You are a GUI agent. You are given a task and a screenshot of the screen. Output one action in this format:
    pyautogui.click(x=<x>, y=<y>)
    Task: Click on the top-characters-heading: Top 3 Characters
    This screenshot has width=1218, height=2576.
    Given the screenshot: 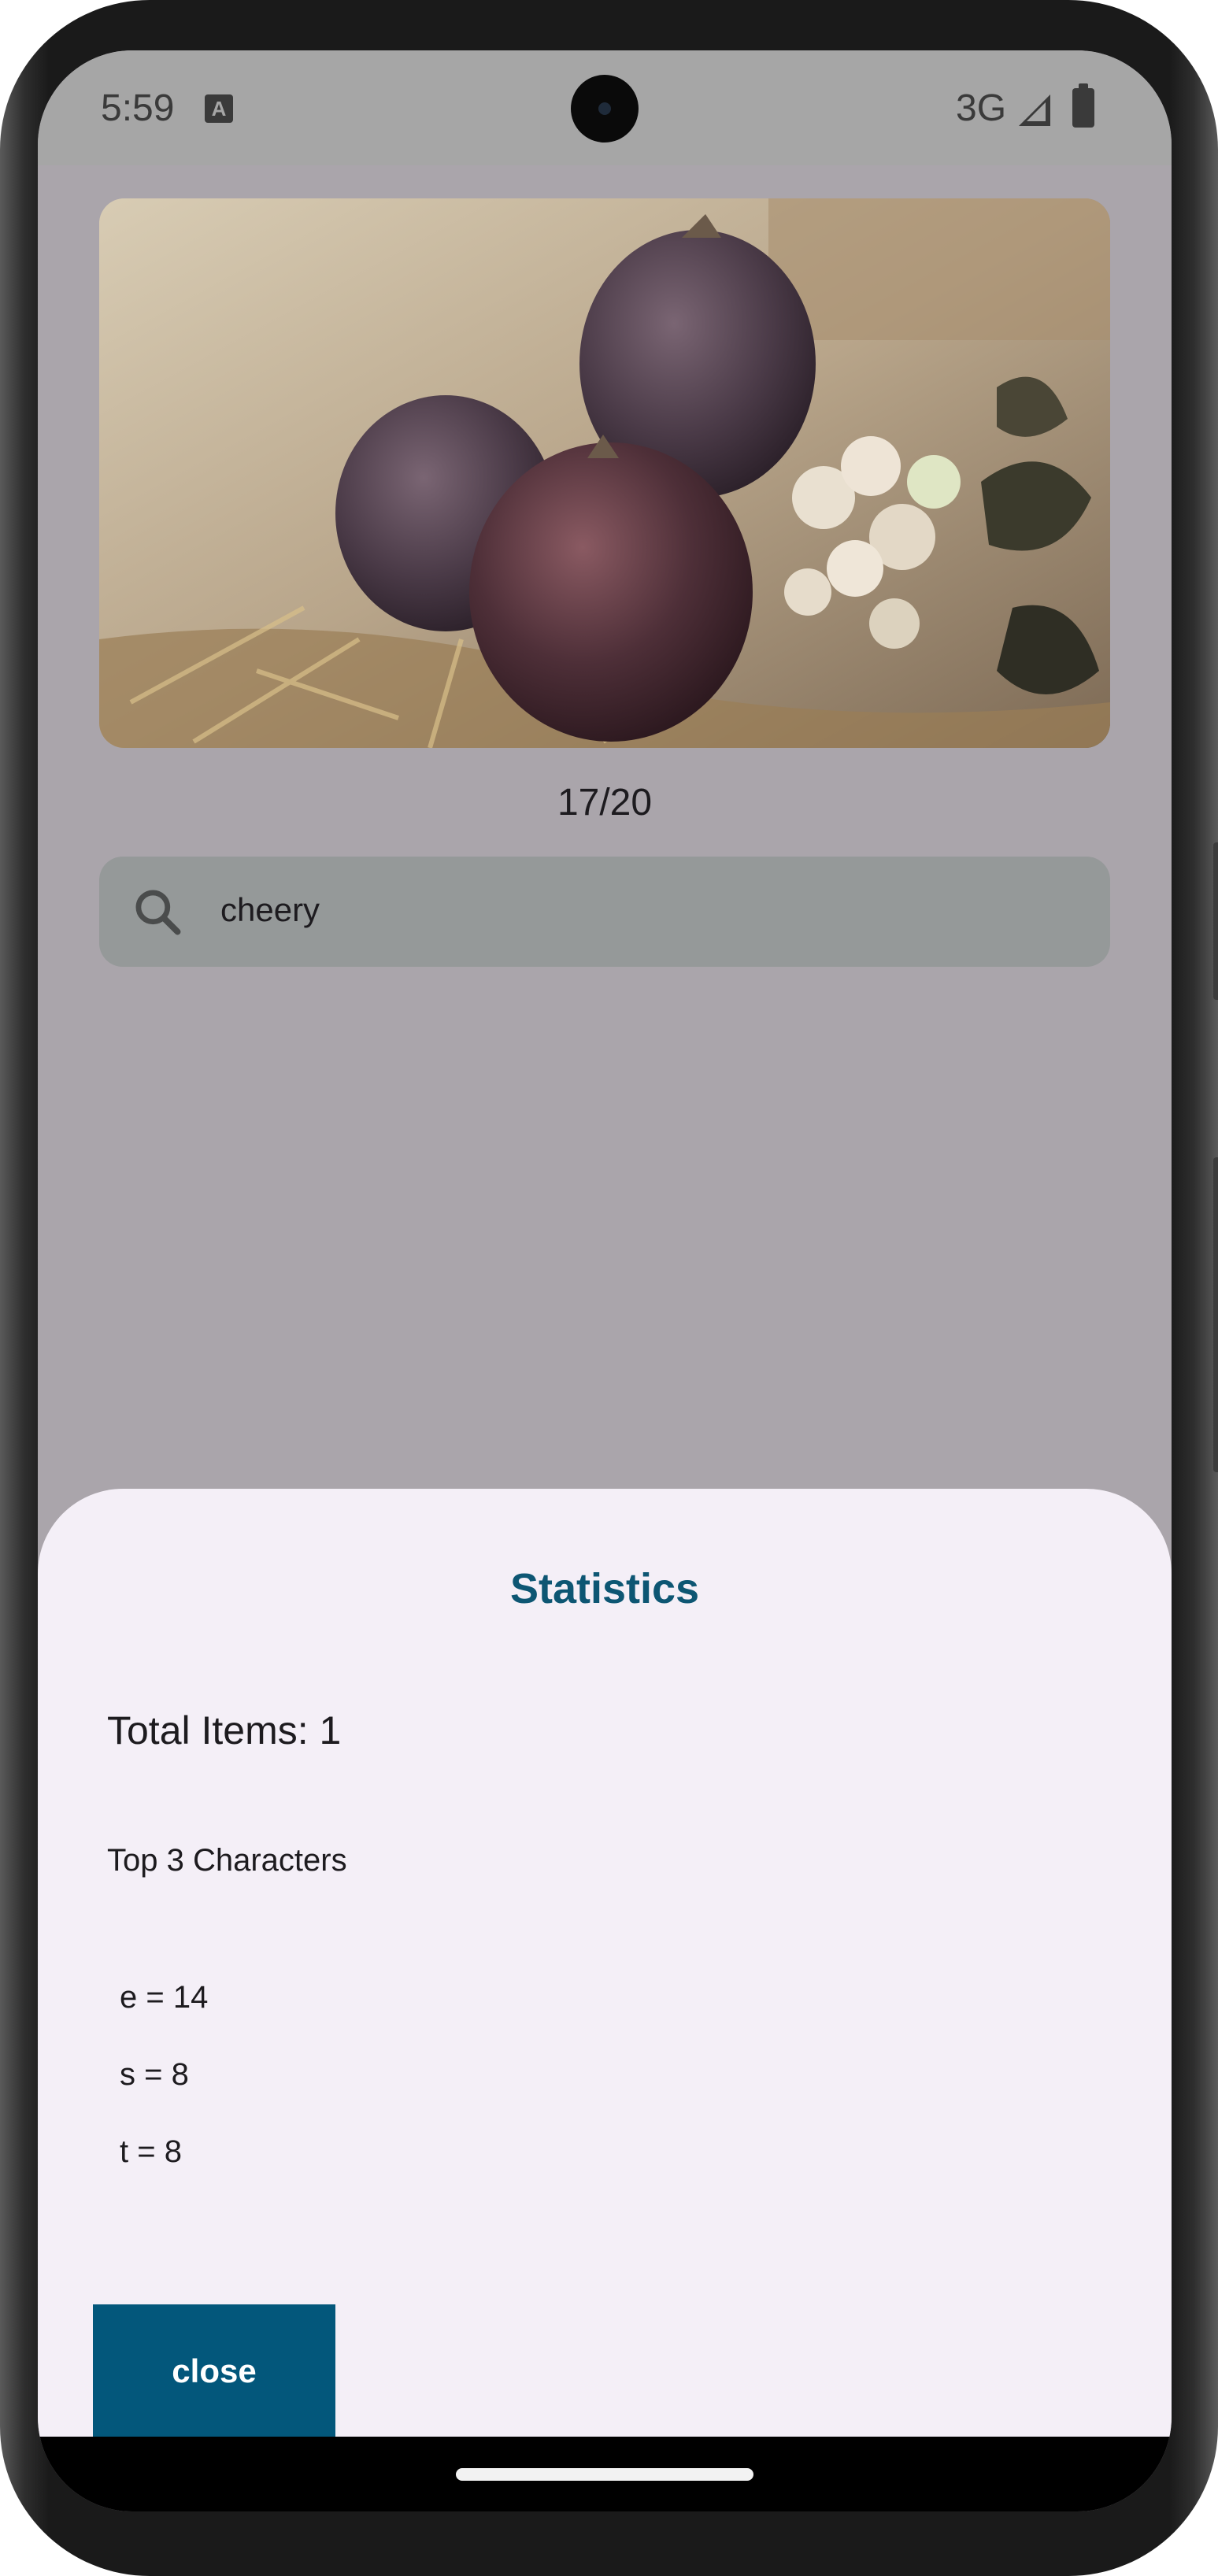 What is the action you would take?
    pyautogui.click(x=227, y=1860)
    